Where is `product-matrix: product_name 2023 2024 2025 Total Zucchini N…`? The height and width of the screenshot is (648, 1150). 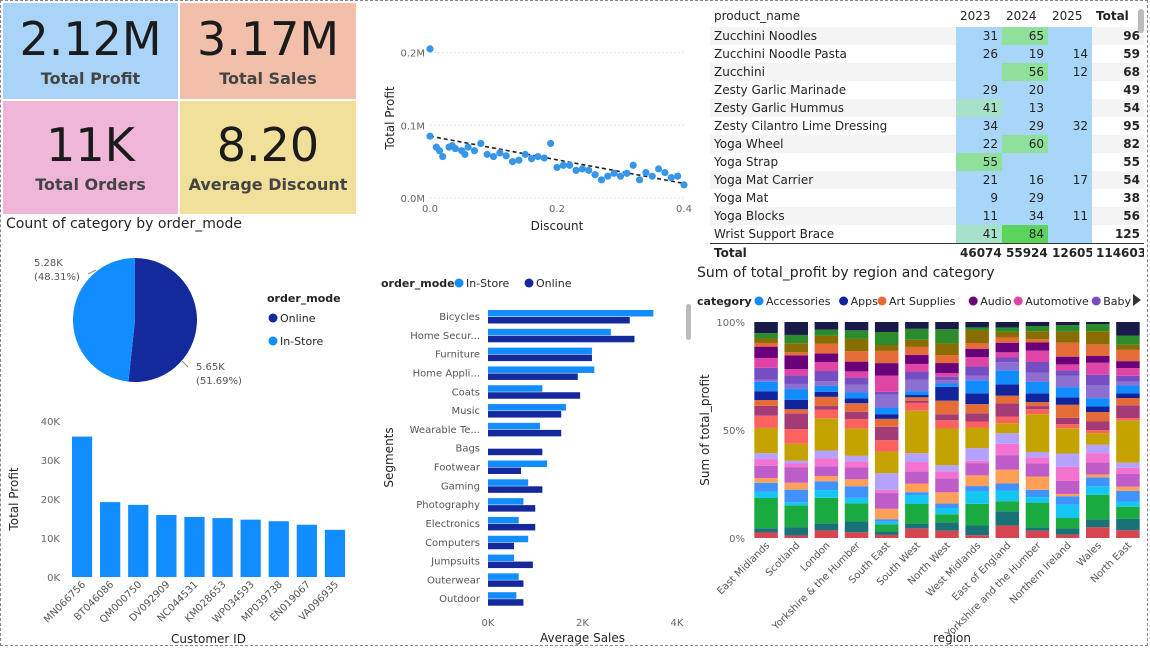 product-matrix: product_name 2023 2024 2025 Total Zucchini N… is located at coordinates (927, 133).